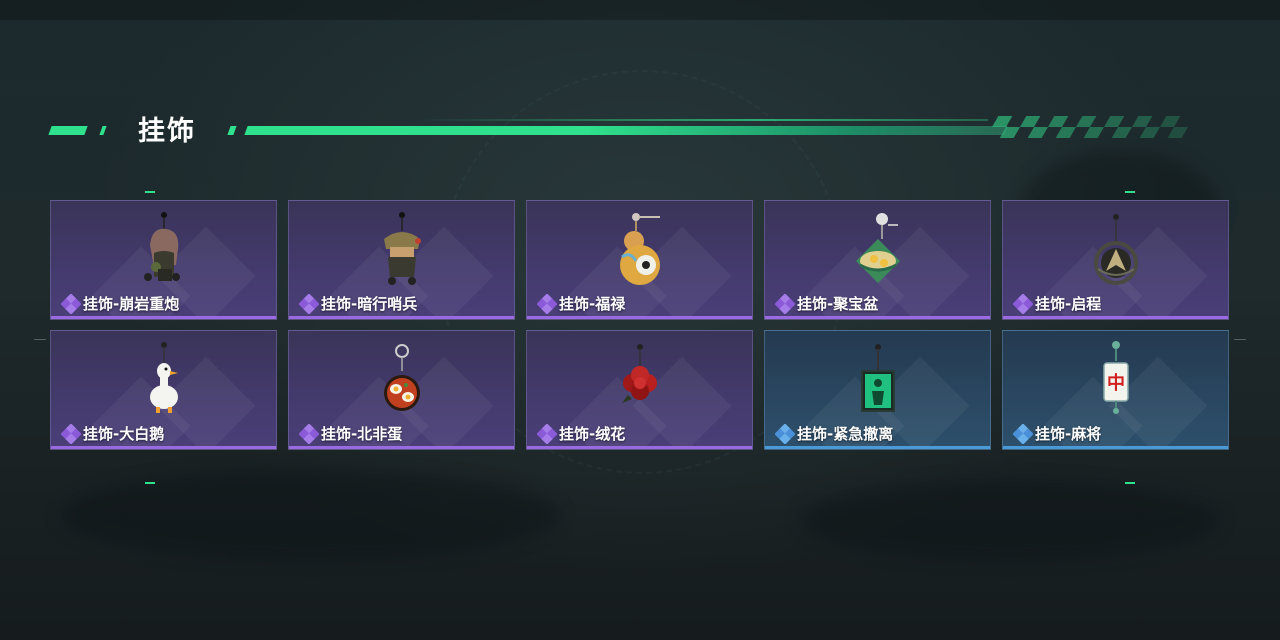  Describe the element at coordinates (878, 248) in the screenshot. I see `treasure-bowl-charm-icon` at that location.